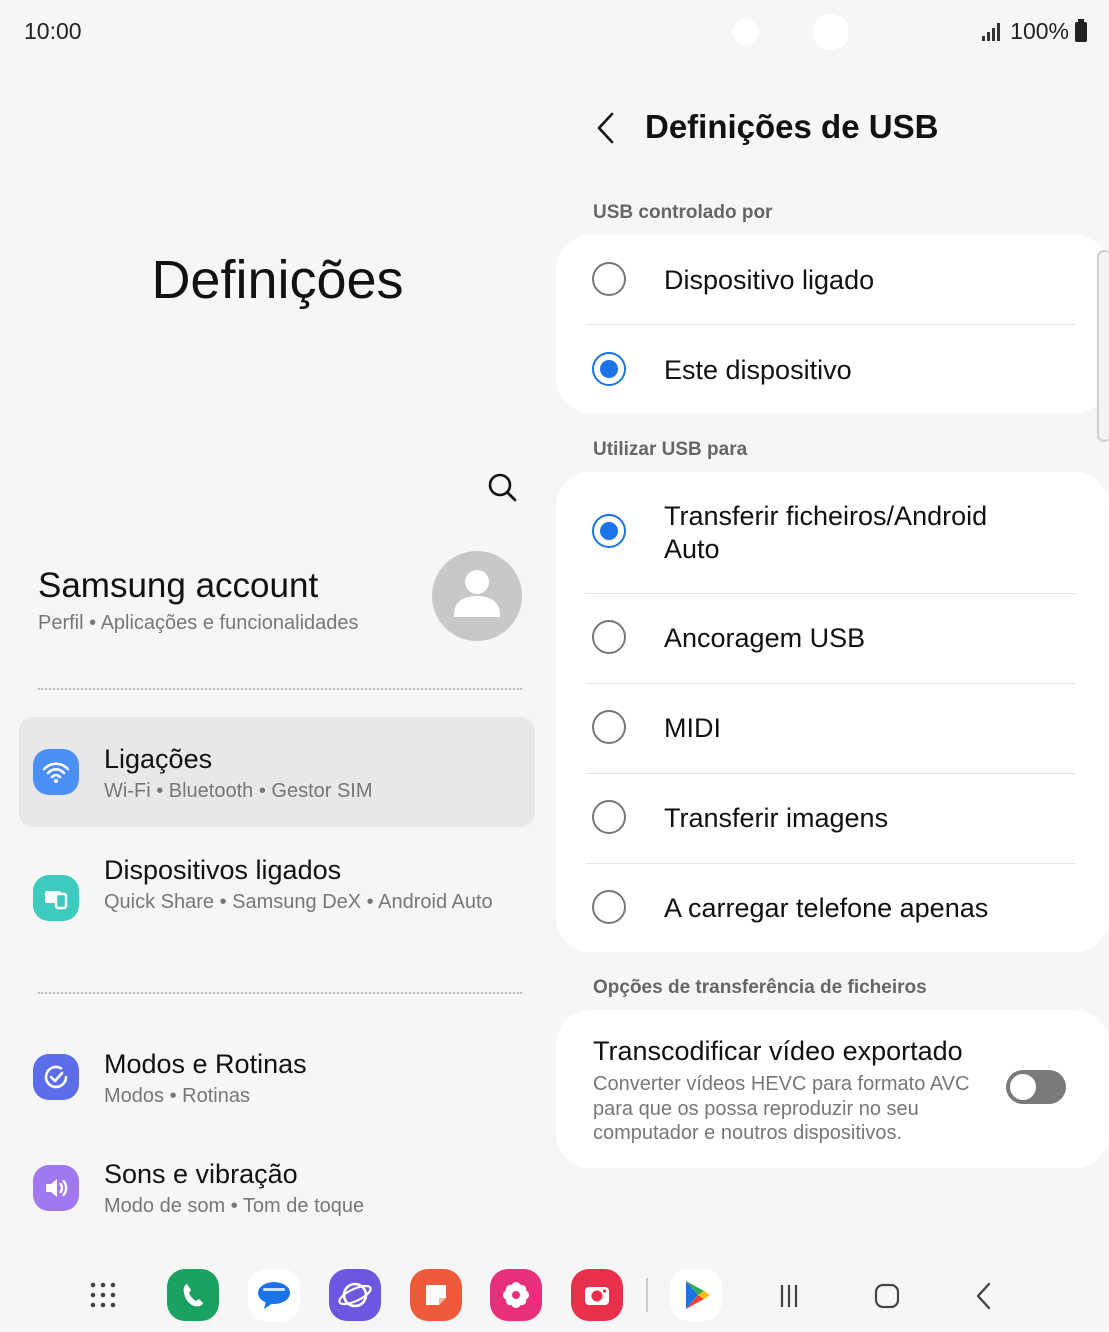 The width and height of the screenshot is (1109, 1332). I want to click on wifi-icon, so click(56, 772).